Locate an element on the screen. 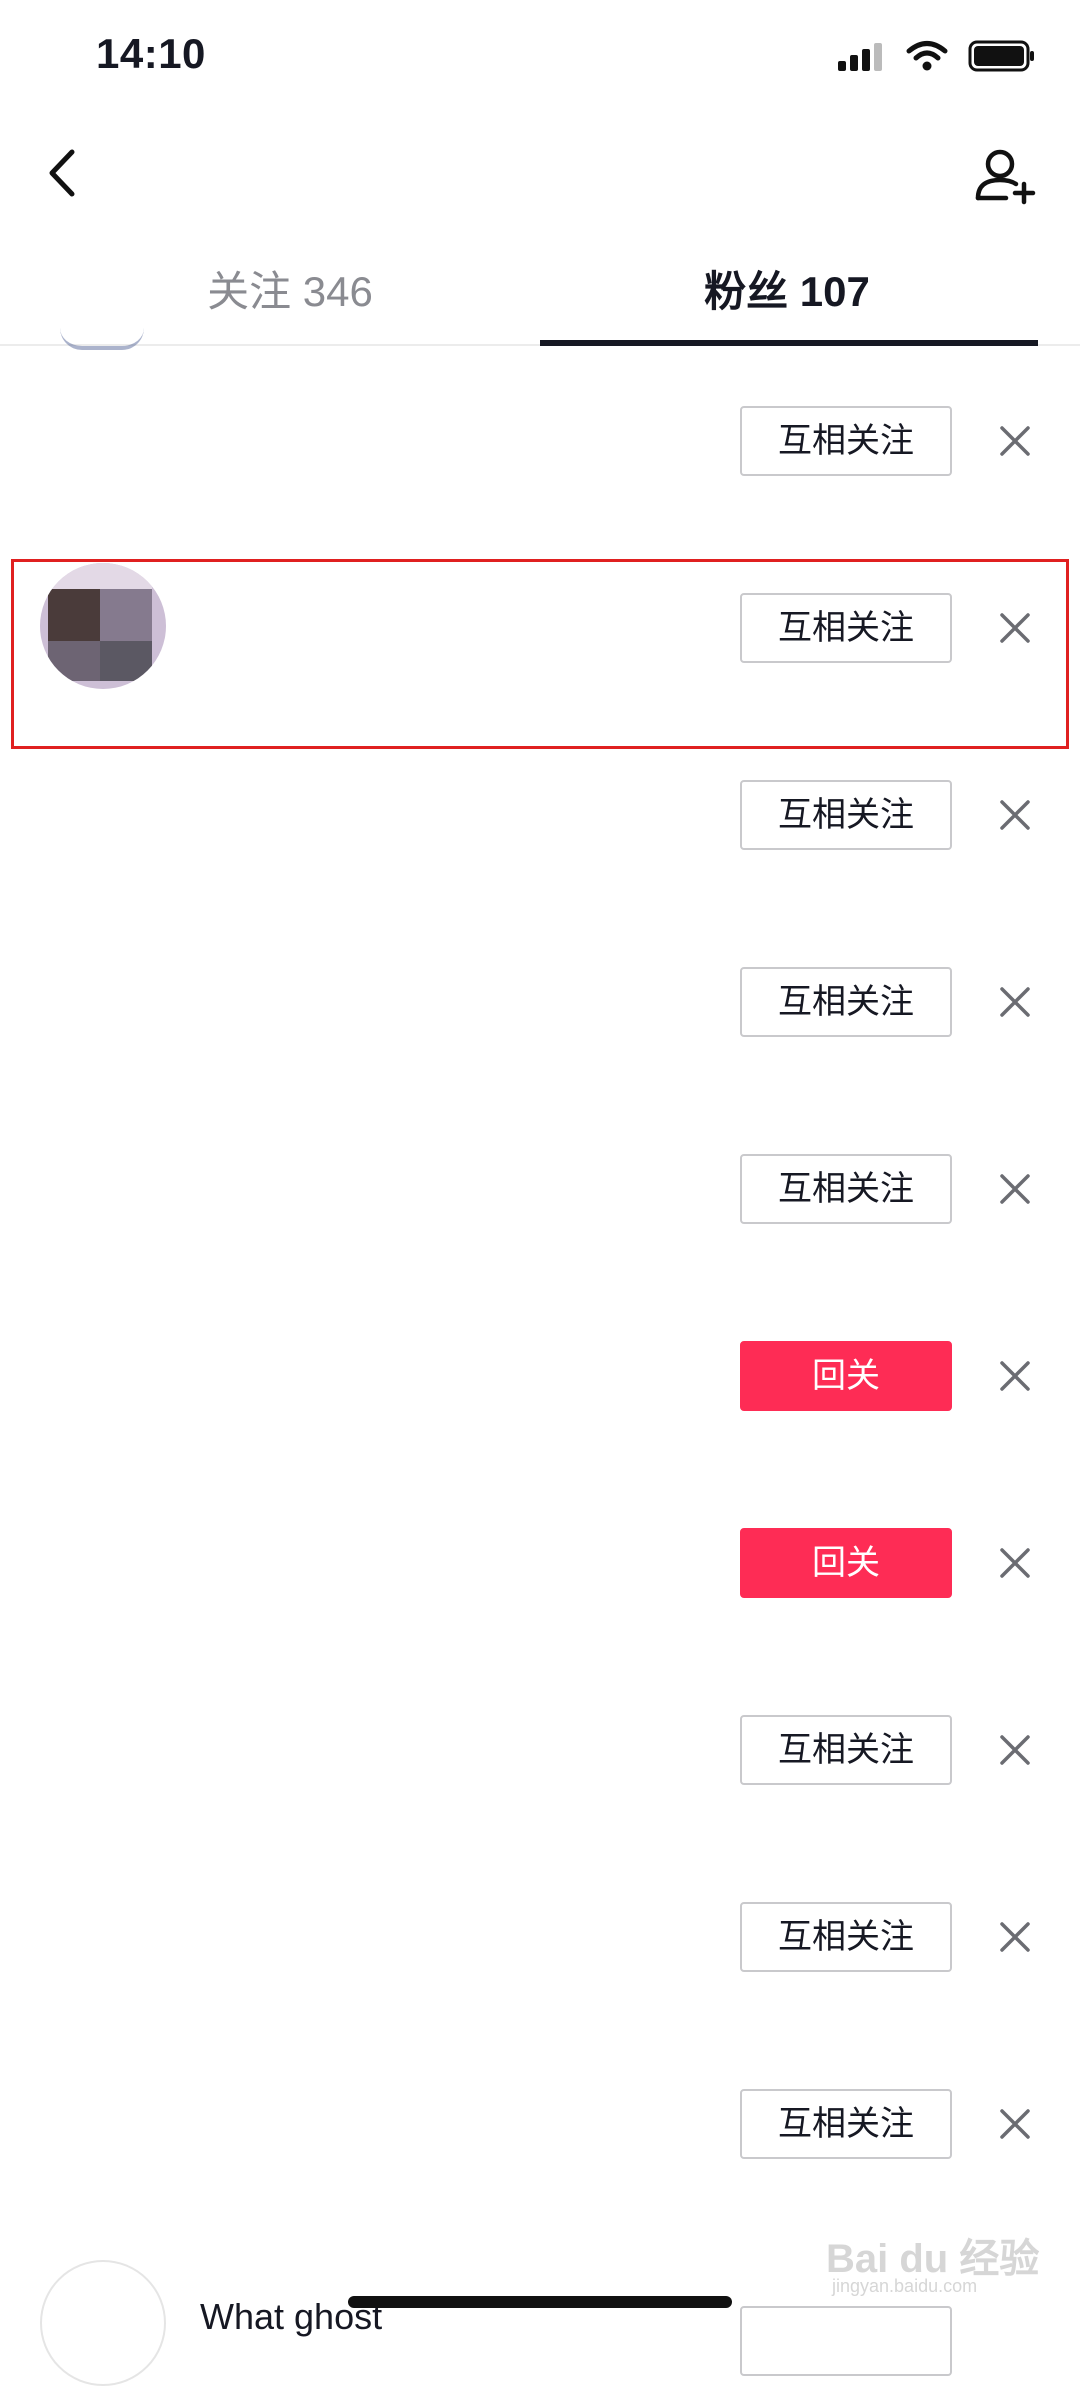 The image size is (1080, 2386). follow-button is located at coordinates (846, 2341).